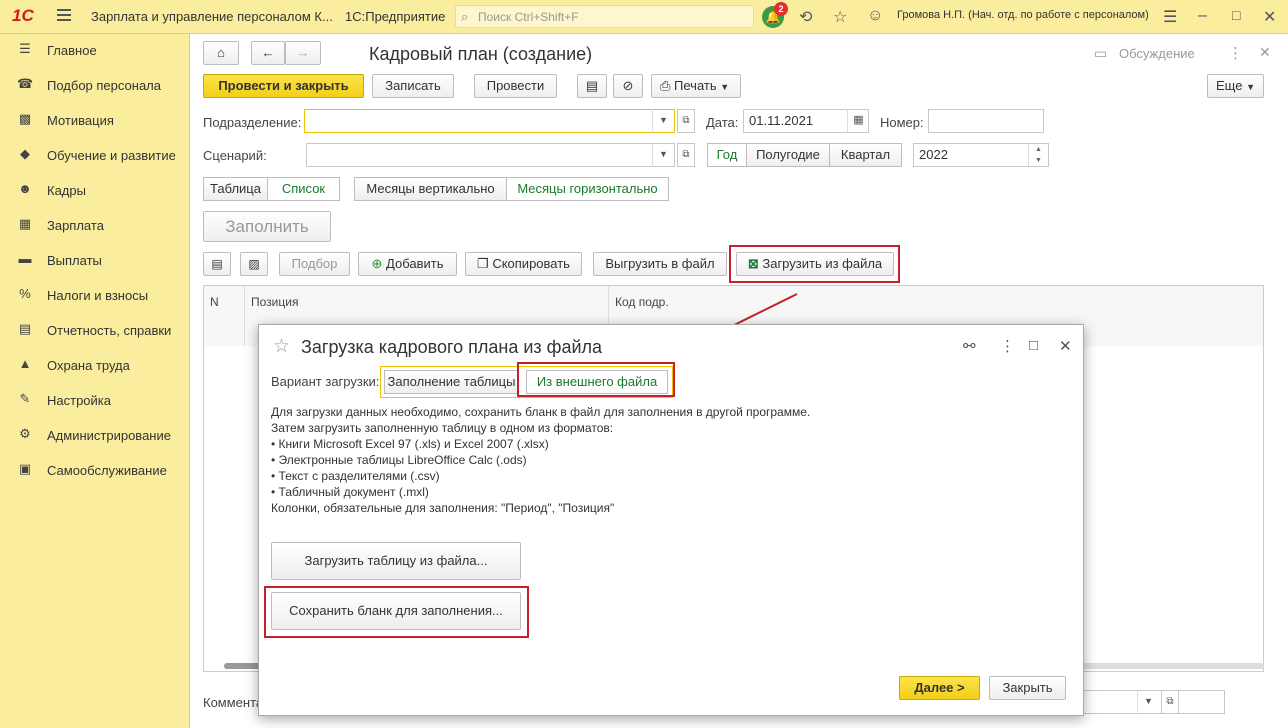 The image size is (1288, 728). I want to click on department-label: Подразделение:, so click(252, 122).